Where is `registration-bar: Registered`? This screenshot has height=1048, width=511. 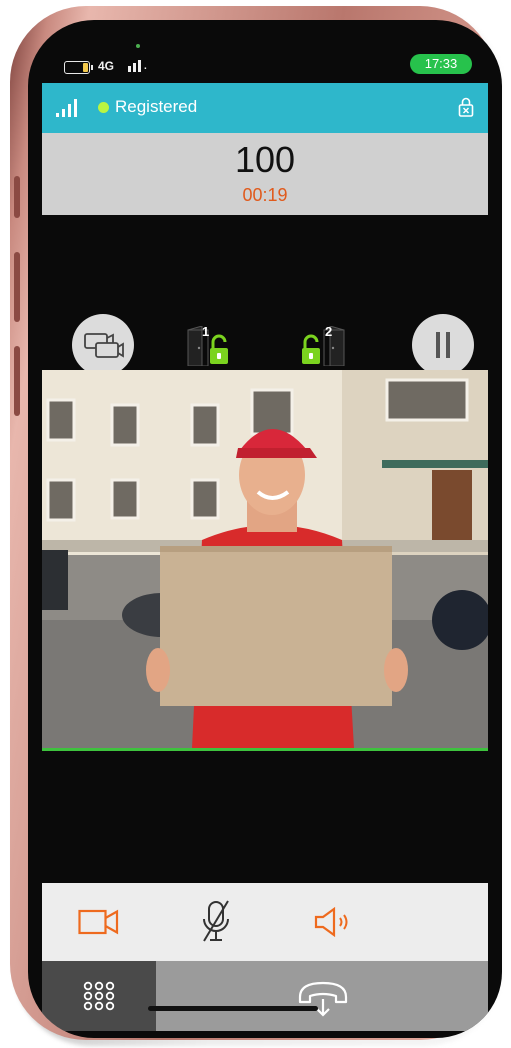
registration-bar: Registered is located at coordinates (265, 108).